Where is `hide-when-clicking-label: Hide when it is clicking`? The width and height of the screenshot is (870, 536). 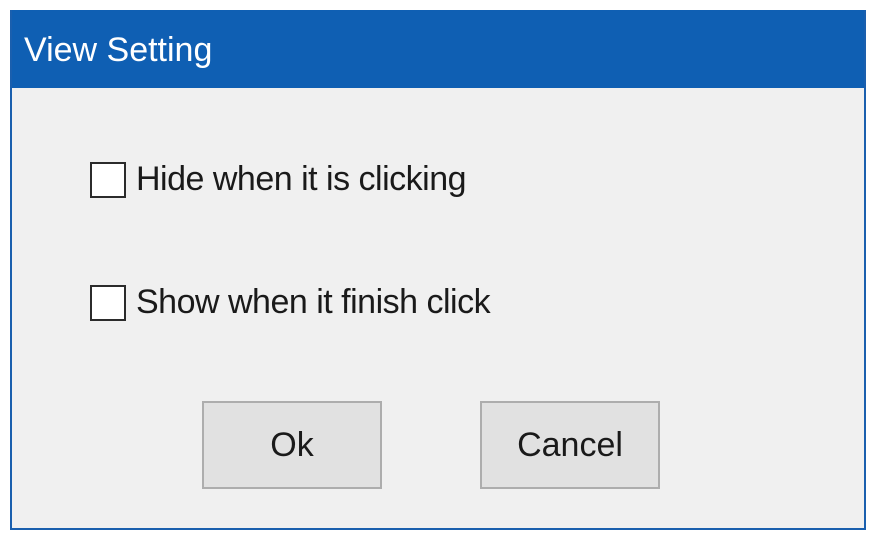 hide-when-clicking-label: Hide when it is clicking is located at coordinates (301, 179).